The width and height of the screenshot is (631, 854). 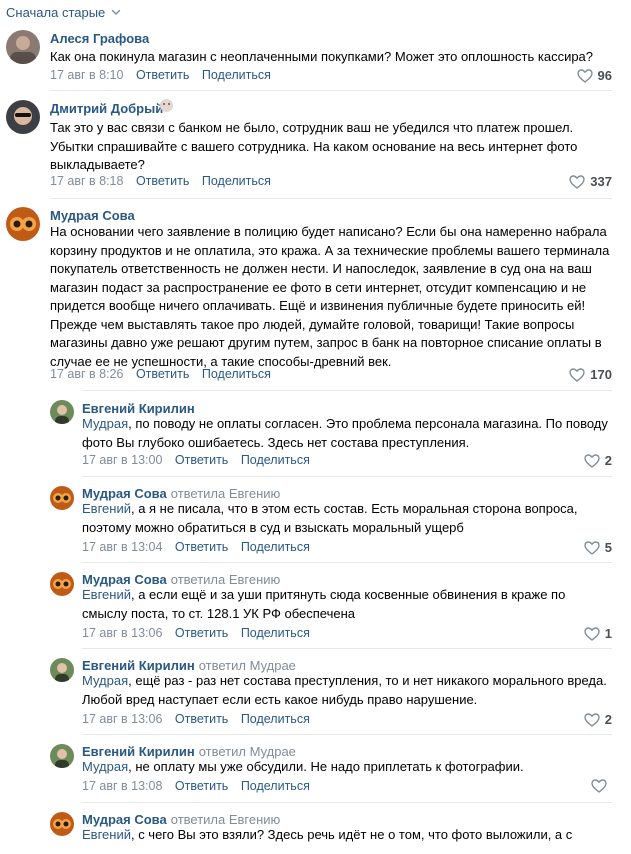 I want to click on like-button: 96, so click(x=594, y=75).